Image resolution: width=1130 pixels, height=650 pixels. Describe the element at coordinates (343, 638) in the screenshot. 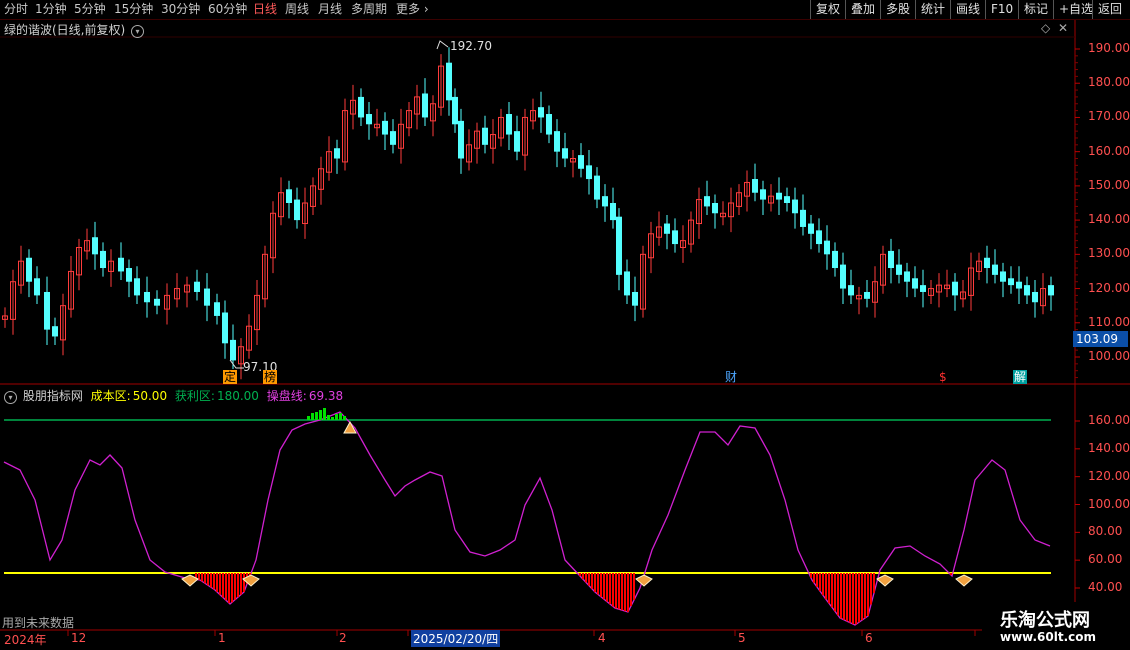

I see `time-label-feb: 2` at that location.